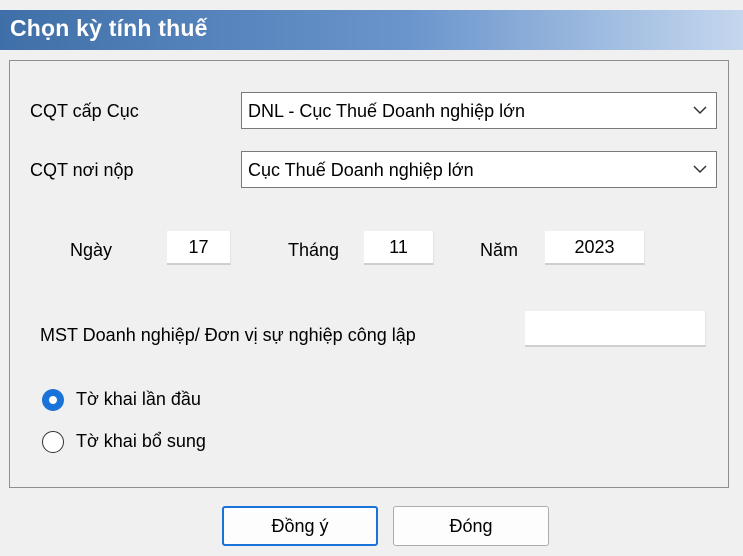 Image resolution: width=743 pixels, height=556 pixels. I want to click on window-title: Chọn kỳ tính thuế, so click(109, 28).